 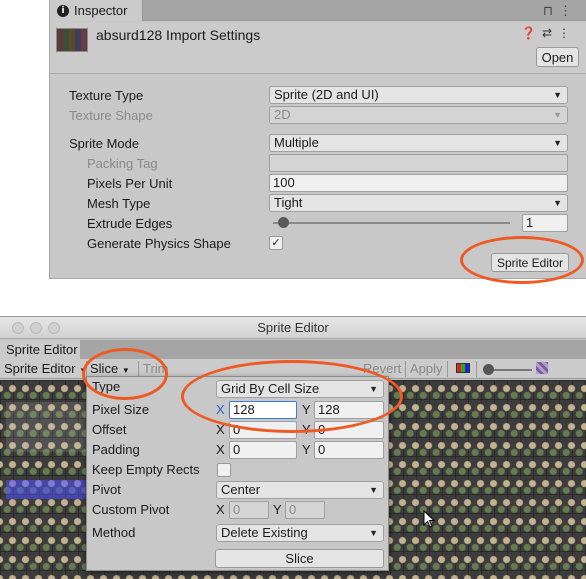 I want to click on zoom-slider-track, so click(x=512, y=370).